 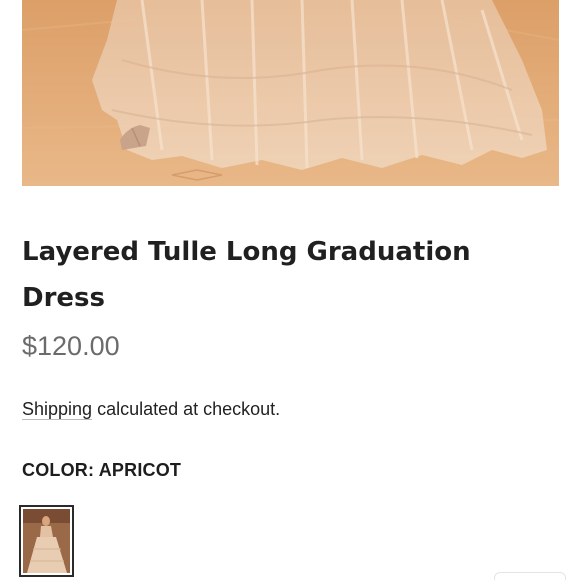 What do you see at coordinates (530, 576) in the screenshot?
I see `floating-action-button` at bounding box center [530, 576].